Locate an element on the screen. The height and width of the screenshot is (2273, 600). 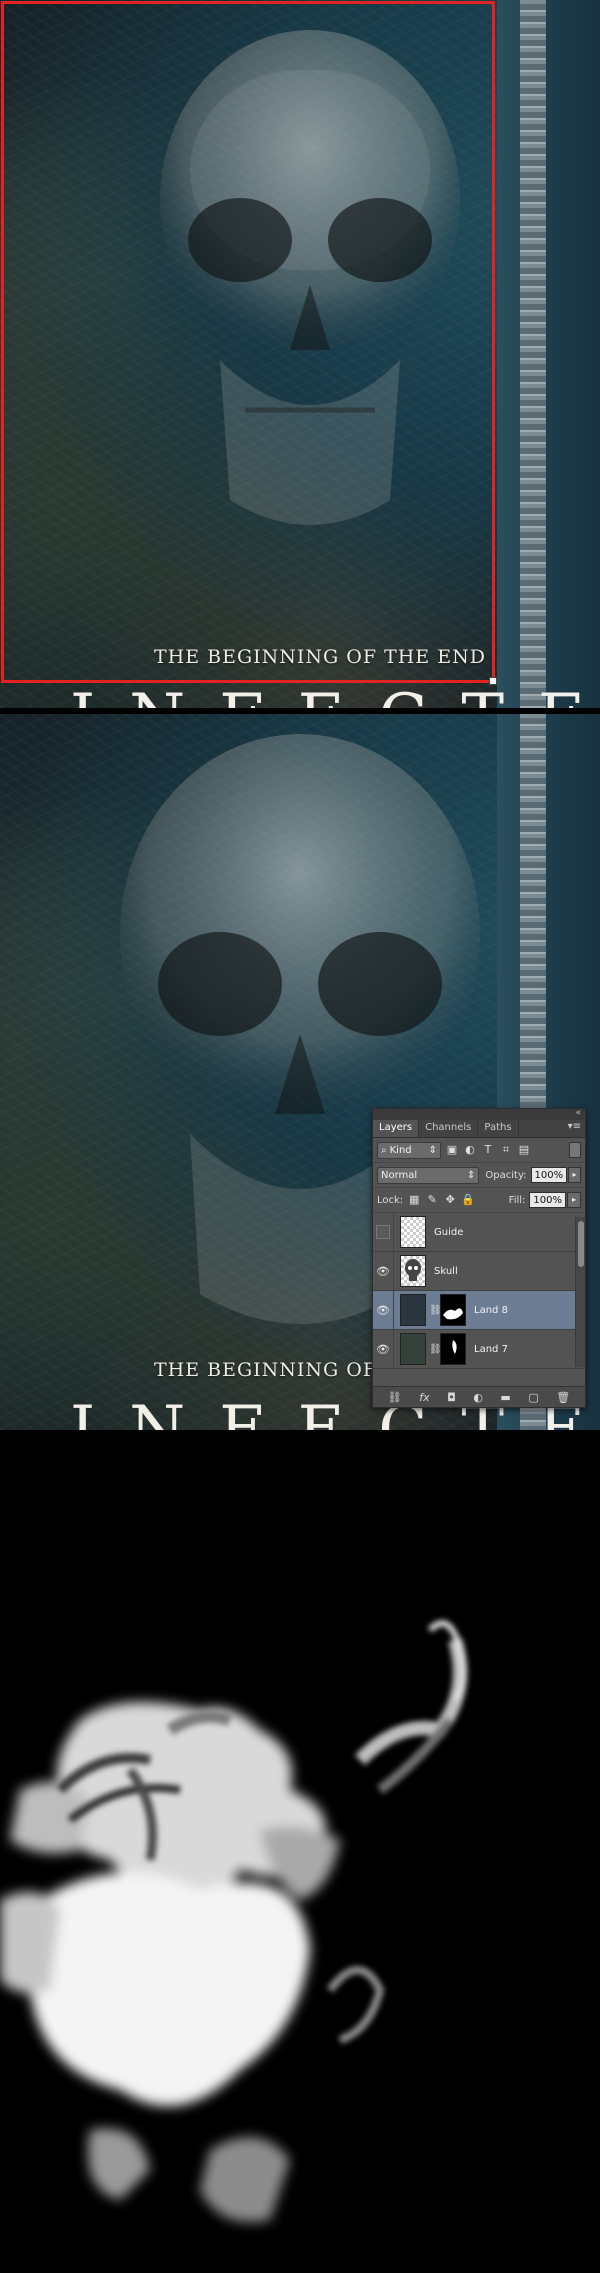
collapse-icon: « is located at coordinates (578, 1113).